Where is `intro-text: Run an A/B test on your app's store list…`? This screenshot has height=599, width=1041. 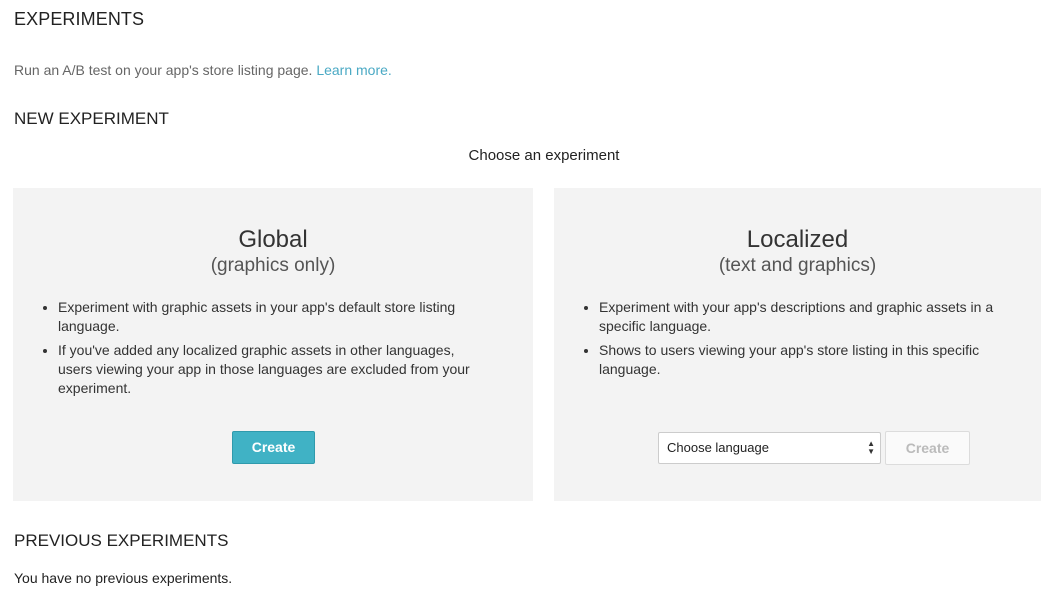 intro-text: Run an A/B test on your app's store list… is located at coordinates (203, 70).